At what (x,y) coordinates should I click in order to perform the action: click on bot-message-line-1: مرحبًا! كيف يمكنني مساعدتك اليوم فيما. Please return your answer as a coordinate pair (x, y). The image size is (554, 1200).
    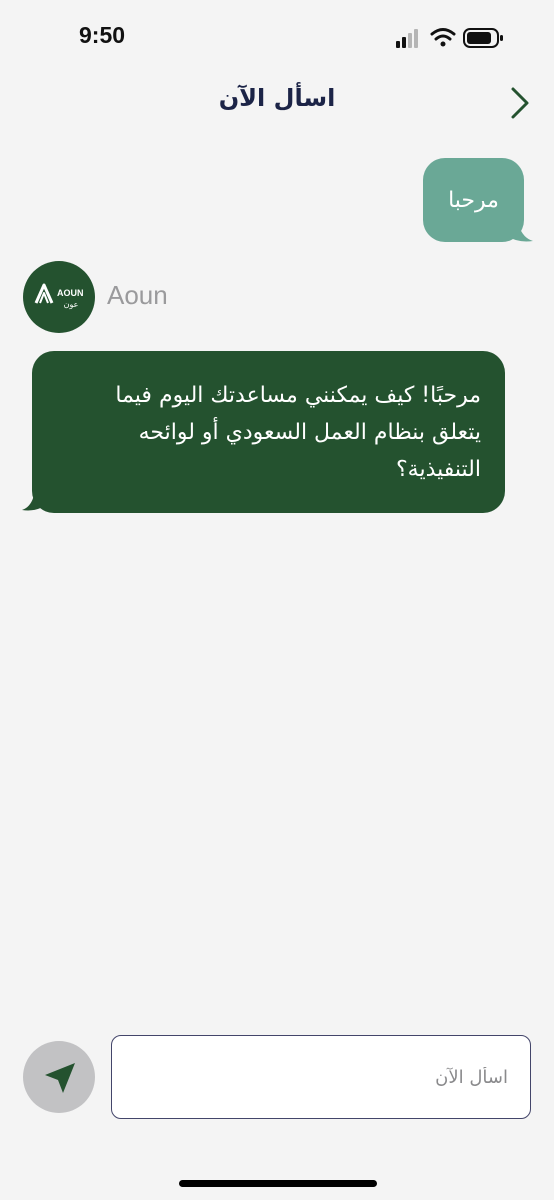
    Looking at the image, I should click on (298, 395).